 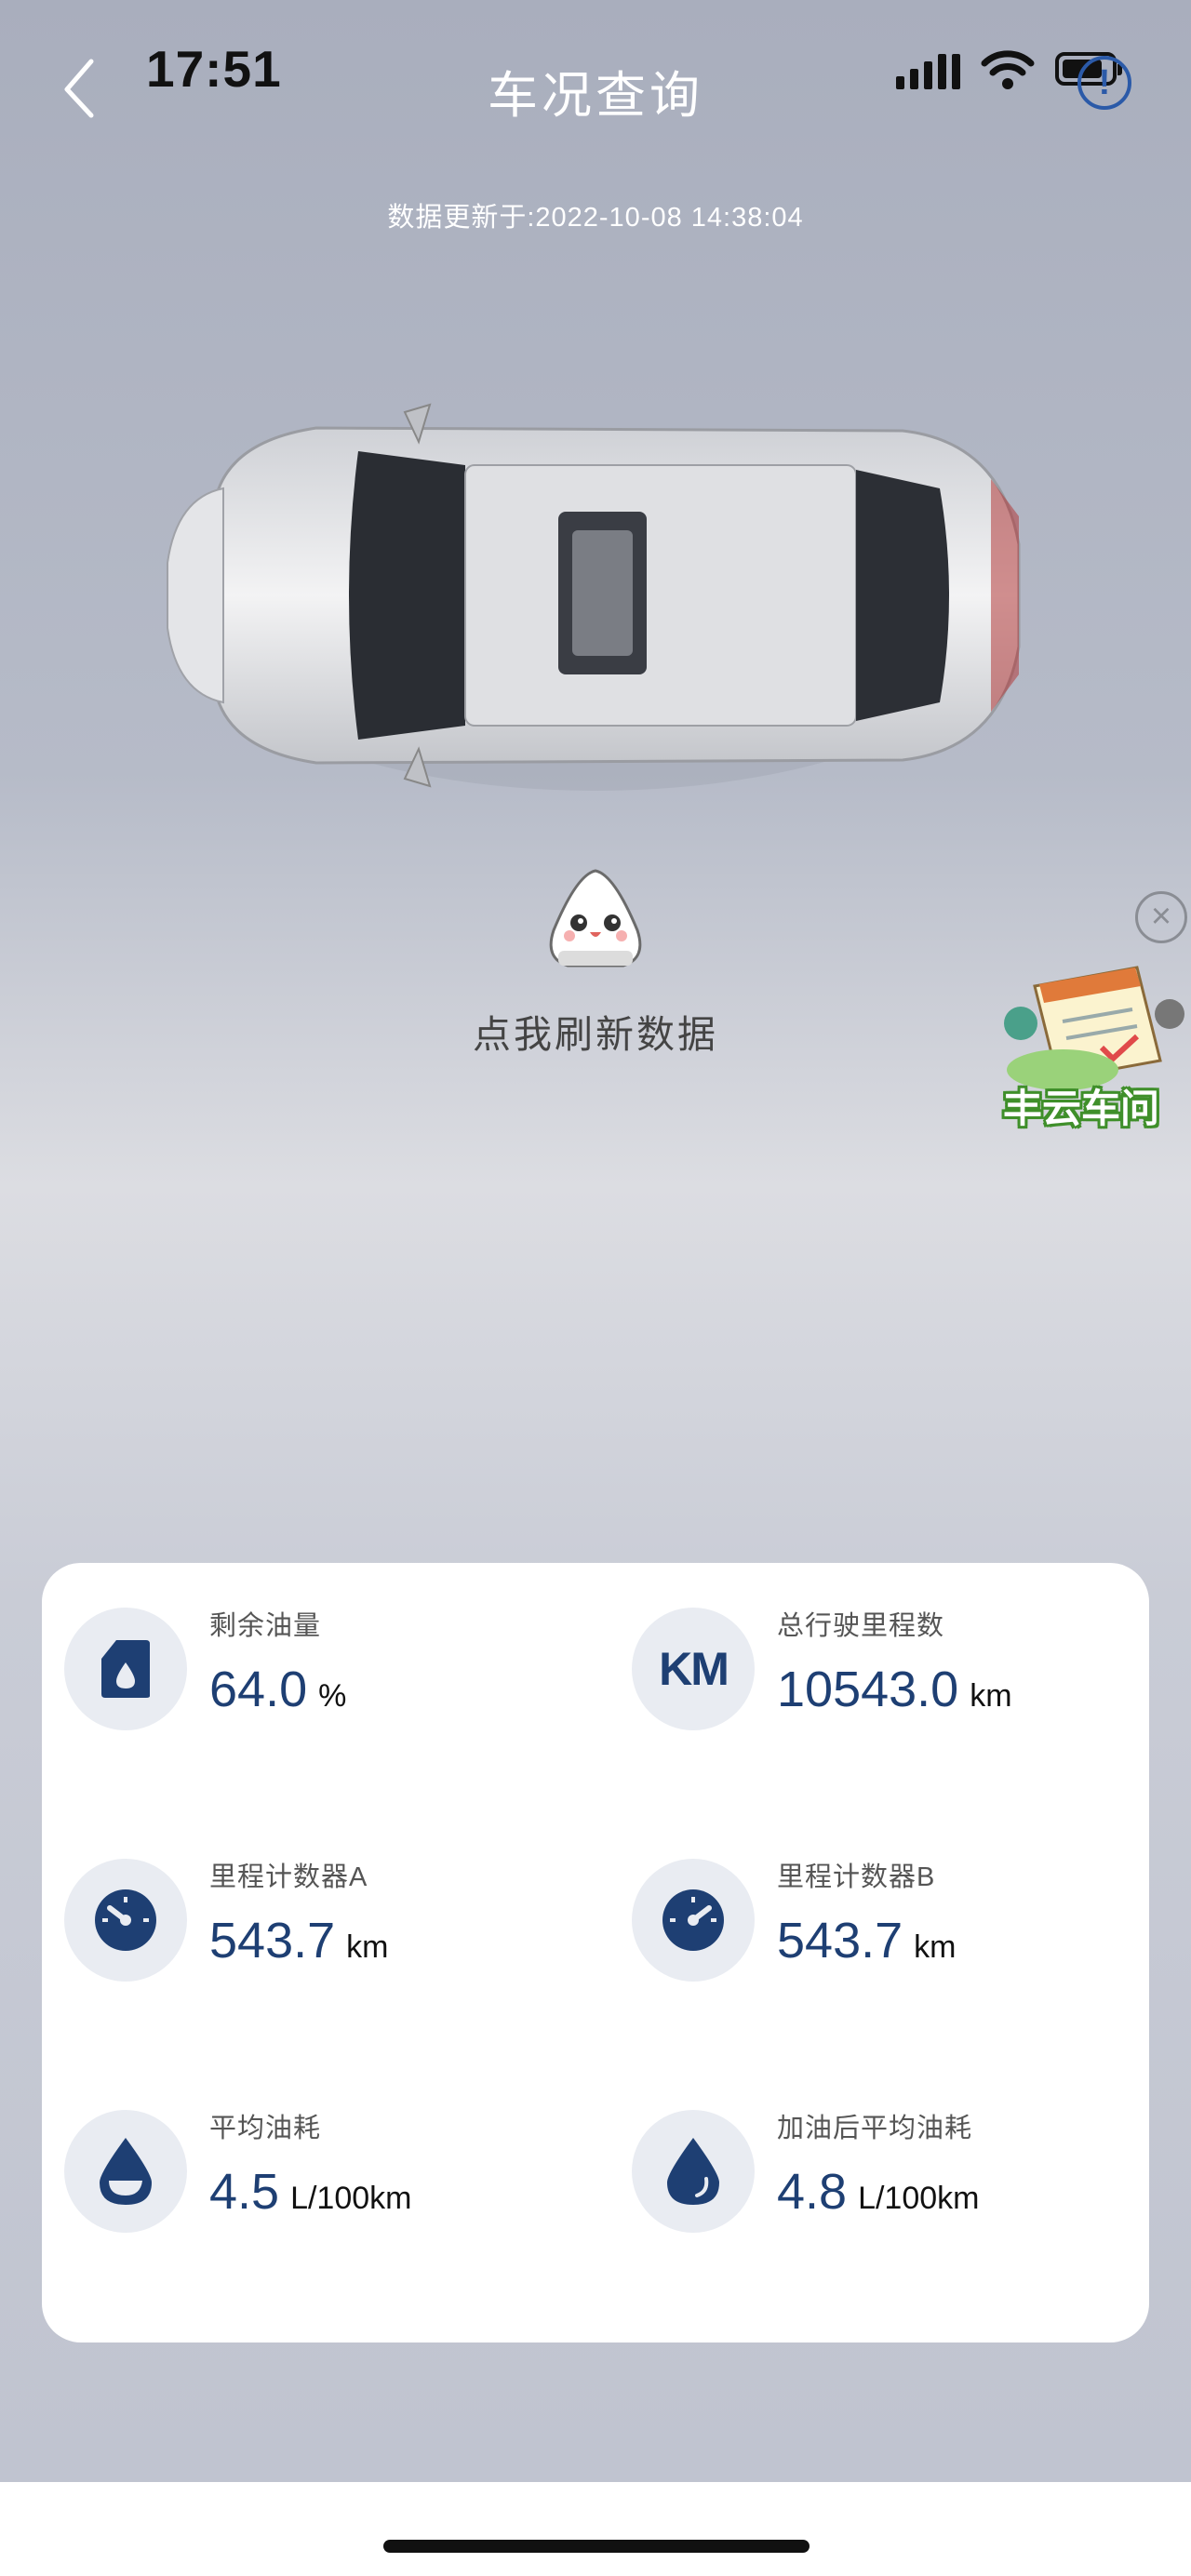 I want to click on stat-value: 64.0%, so click(x=277, y=1689).